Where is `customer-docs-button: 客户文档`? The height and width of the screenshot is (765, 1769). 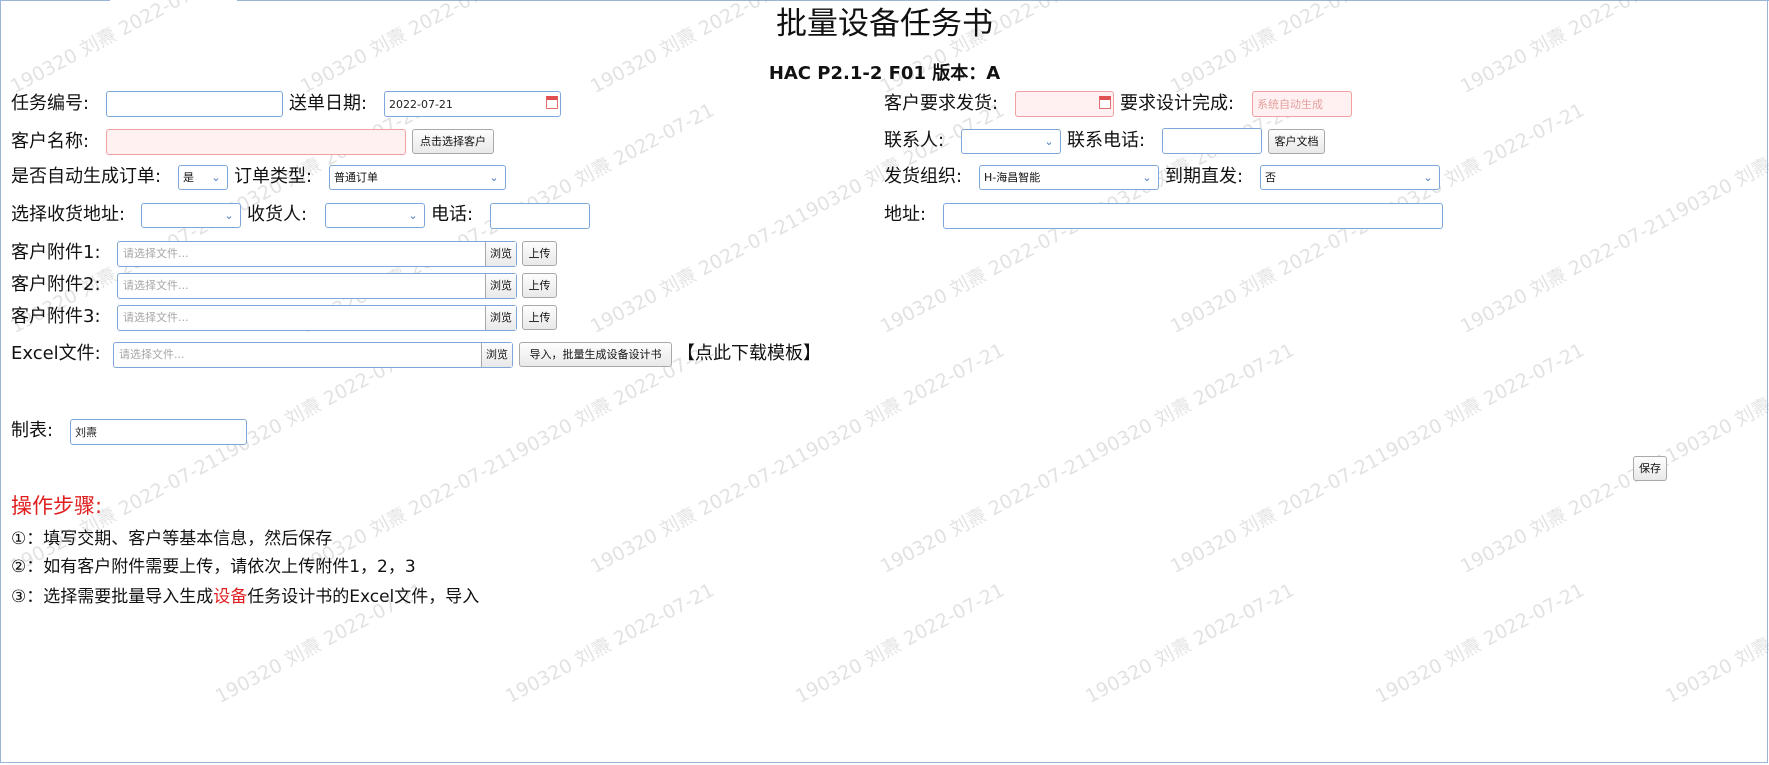
customer-docs-button: 客户文档 is located at coordinates (1296, 141).